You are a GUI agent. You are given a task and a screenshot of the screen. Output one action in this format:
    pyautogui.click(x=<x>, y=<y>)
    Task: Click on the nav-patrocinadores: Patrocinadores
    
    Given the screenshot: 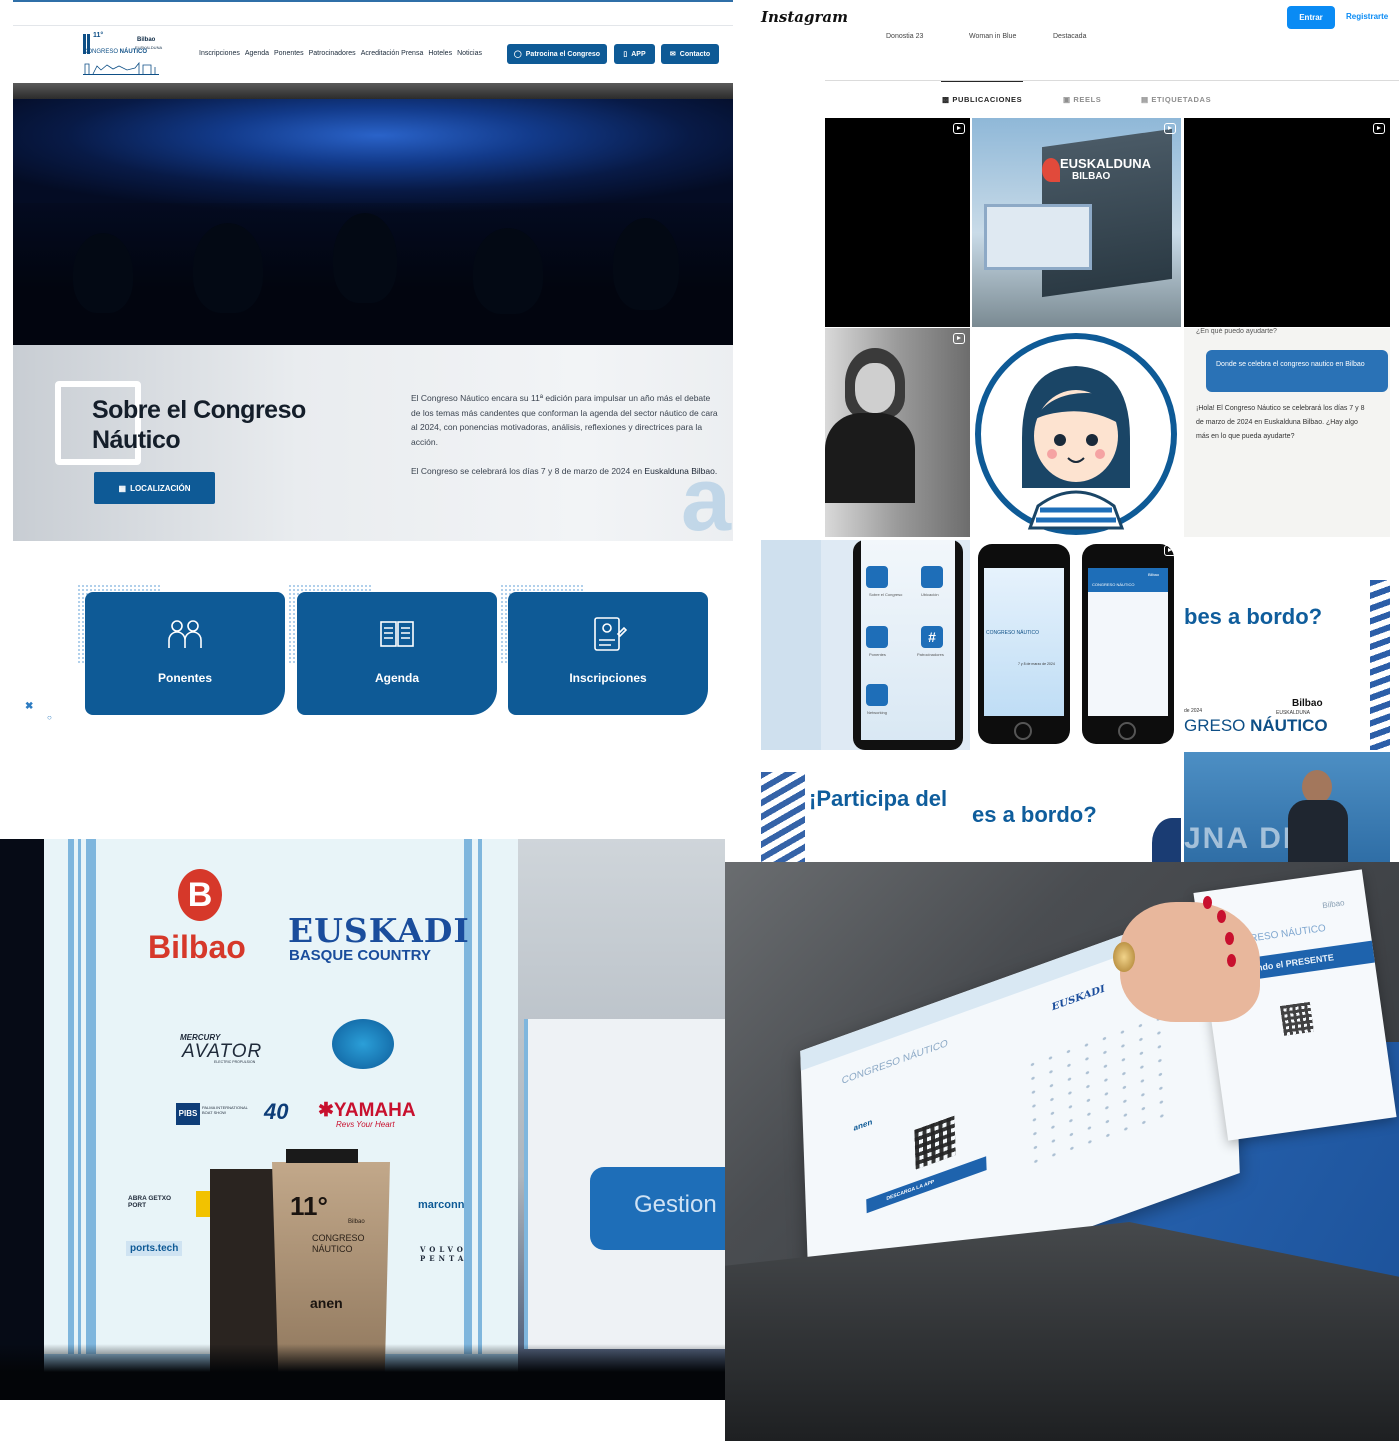 What is the action you would take?
    pyautogui.click(x=332, y=53)
    